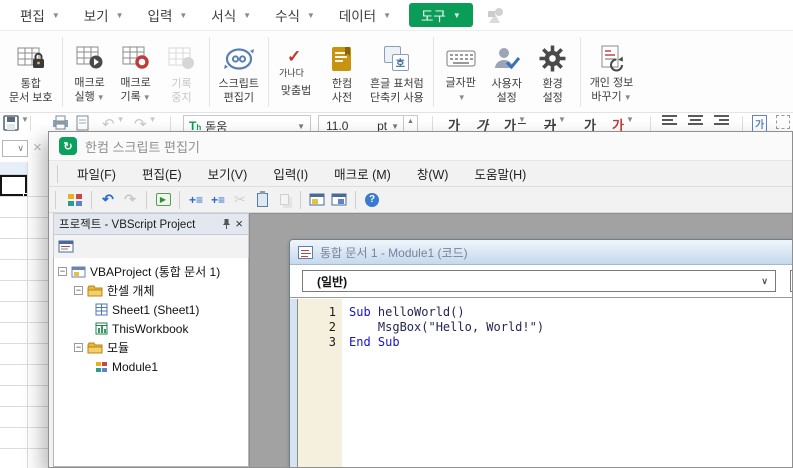 The image size is (793, 468). What do you see at coordinates (13, 168) in the screenshot?
I see `column-header` at bounding box center [13, 168].